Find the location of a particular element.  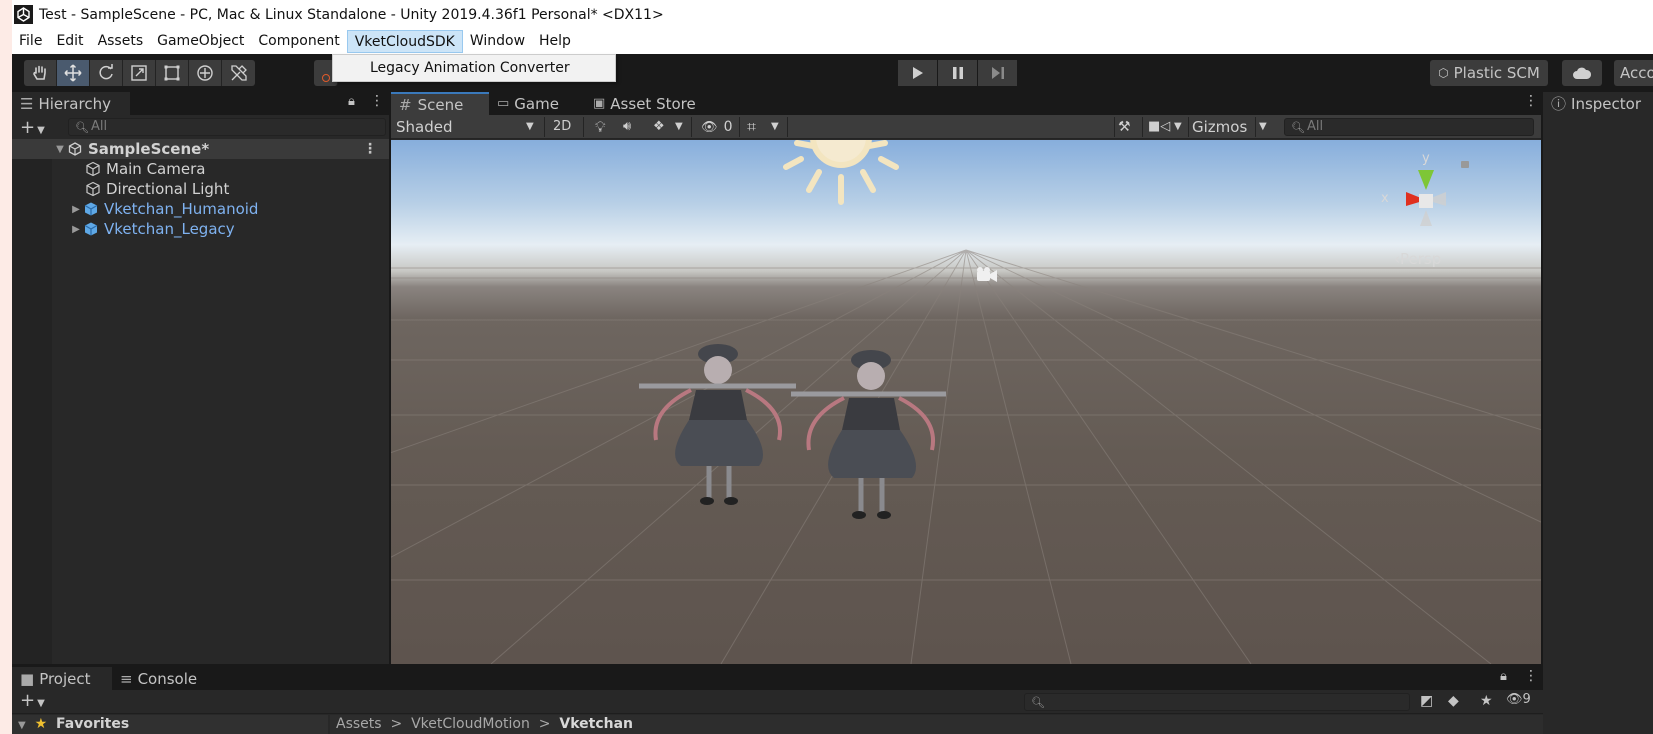

pause-button is located at coordinates (957, 73).